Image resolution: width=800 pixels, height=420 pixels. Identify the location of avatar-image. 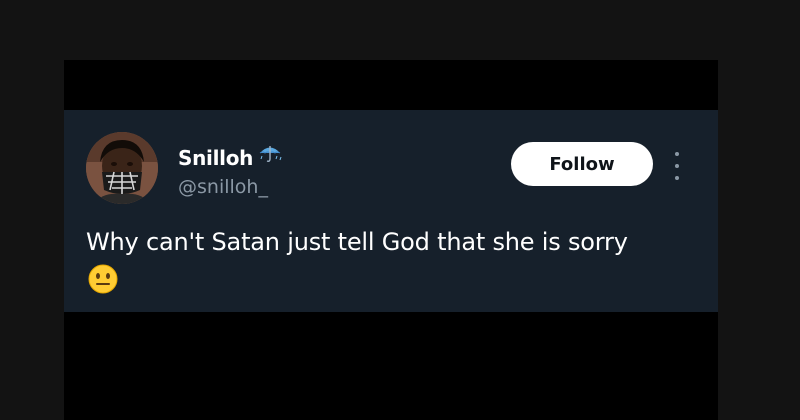
(122, 168).